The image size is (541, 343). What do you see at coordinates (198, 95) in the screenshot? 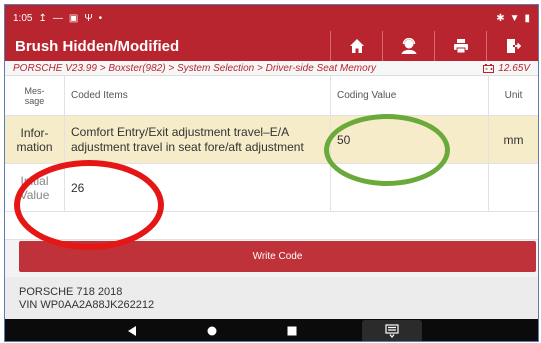
I see `header-coded-items: Coded Items` at bounding box center [198, 95].